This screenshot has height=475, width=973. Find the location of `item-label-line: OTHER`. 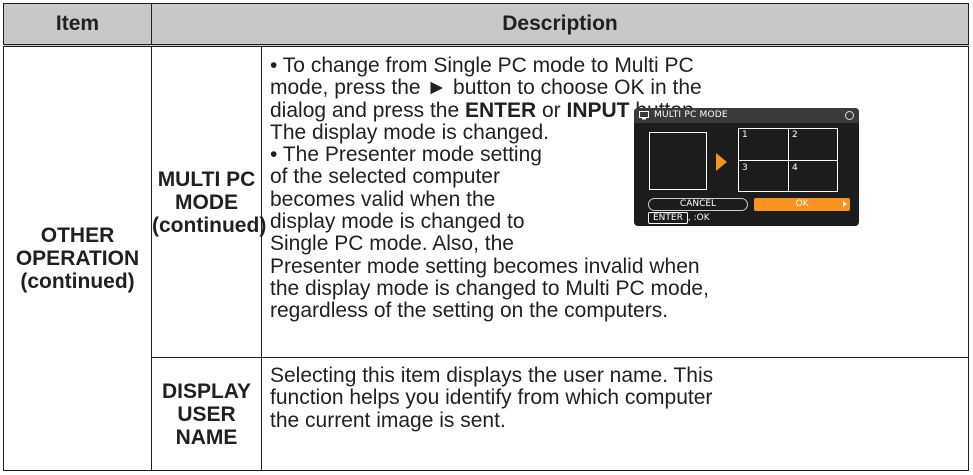

item-label-line: OTHER is located at coordinates (77, 235).